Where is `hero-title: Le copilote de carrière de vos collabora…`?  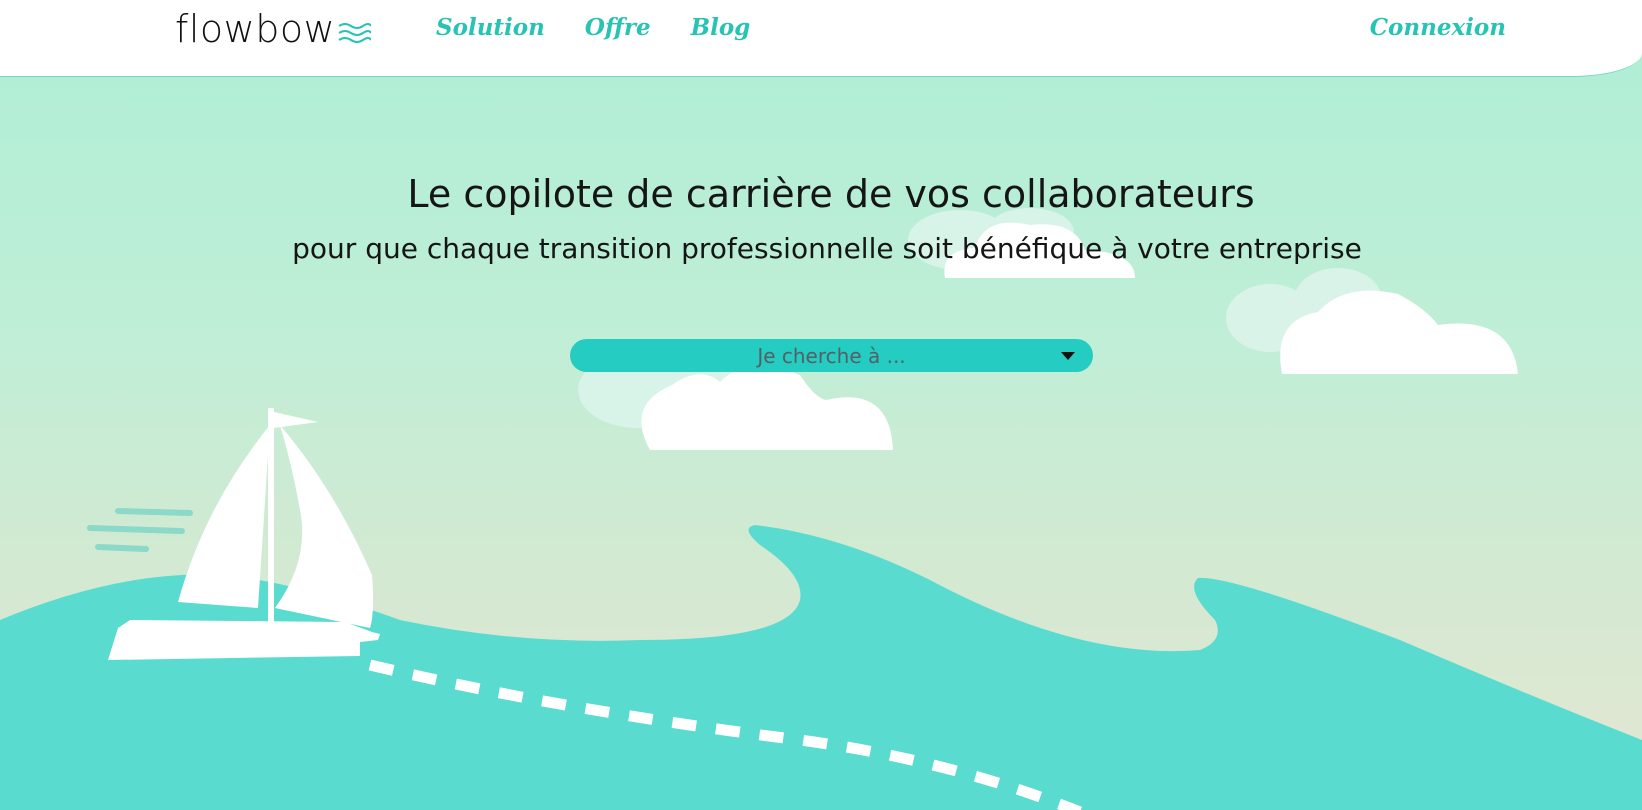 hero-title: Le copilote de carrière de vos collabora… is located at coordinates (831, 194).